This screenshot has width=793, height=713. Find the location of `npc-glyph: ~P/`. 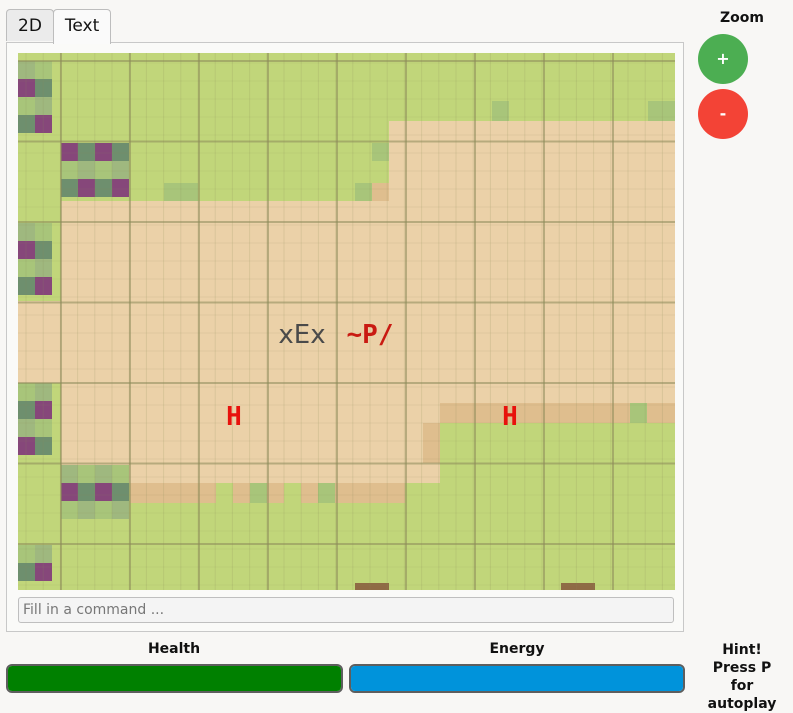

npc-glyph: ~P/ is located at coordinates (370, 335).